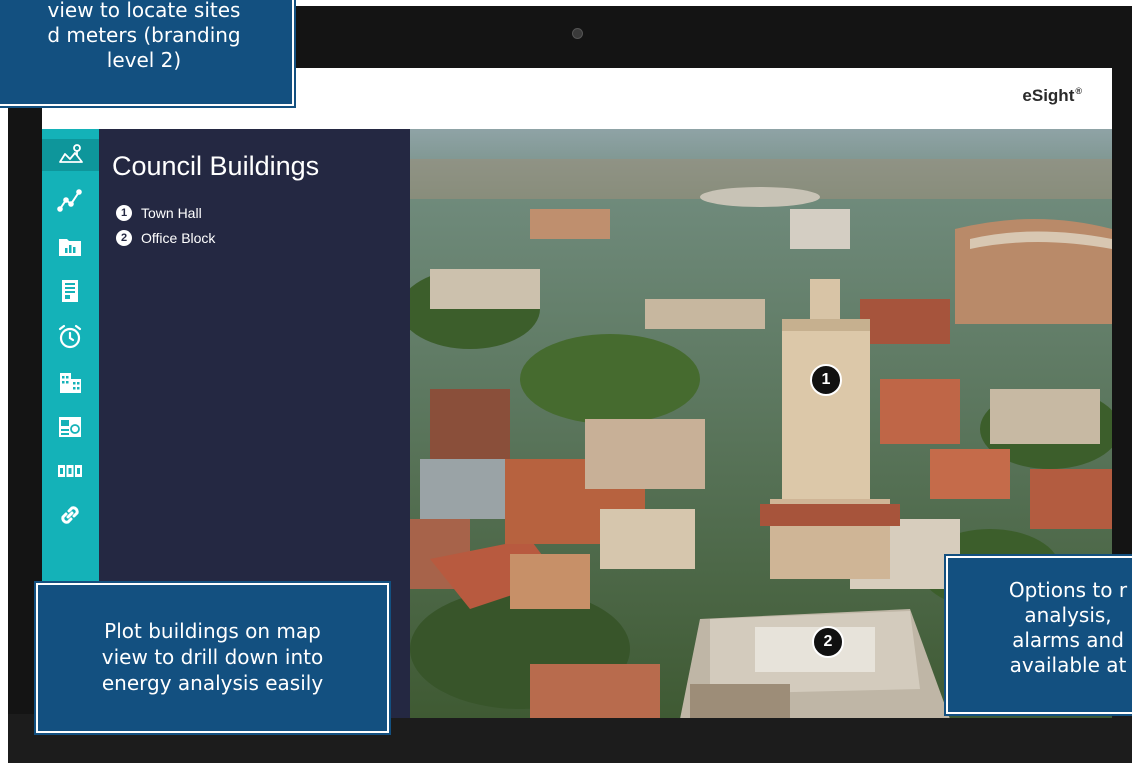  What do you see at coordinates (1068, 665) in the screenshot?
I see `callout-line: available at` at bounding box center [1068, 665].